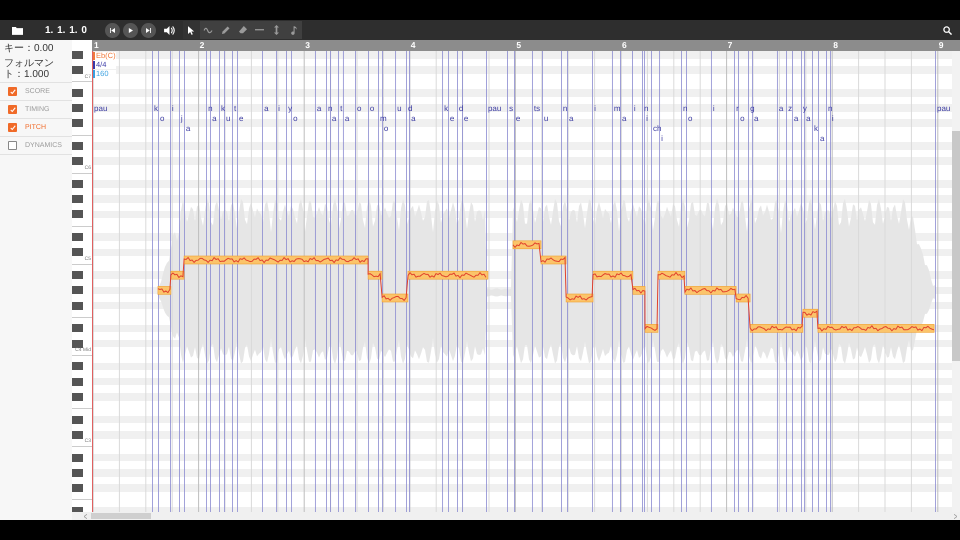 The image size is (960, 540). Describe the element at coordinates (112, 30) in the screenshot. I see `previous-button` at that location.